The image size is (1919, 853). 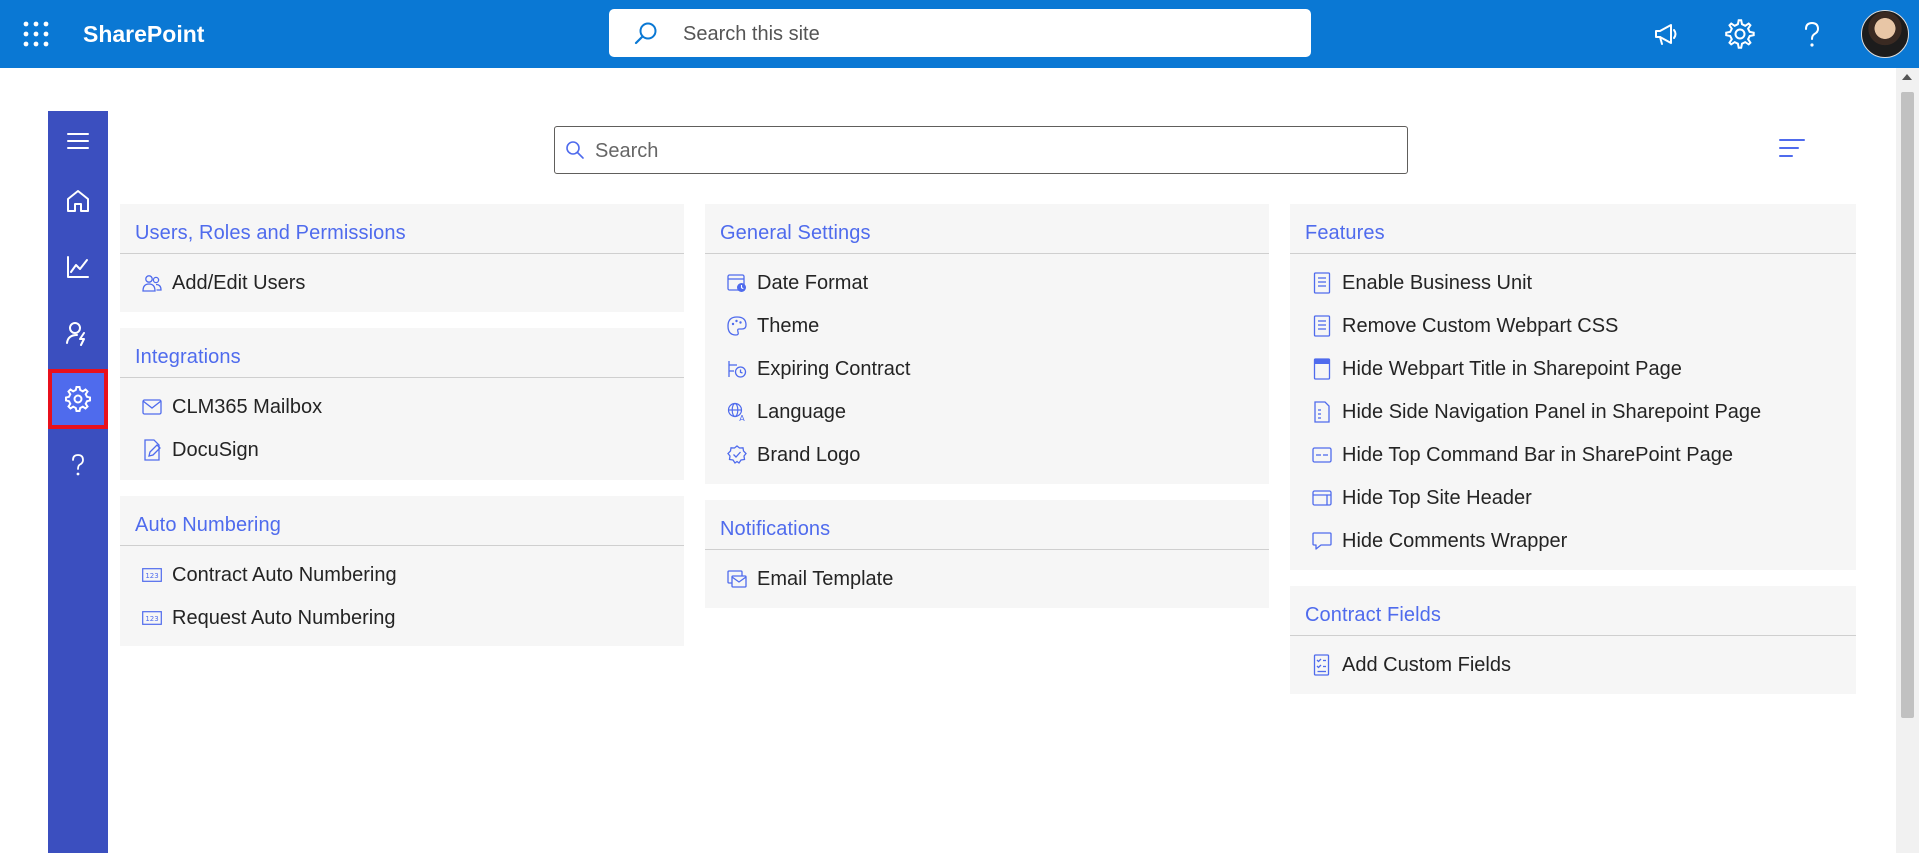 What do you see at coordinates (270, 233) in the screenshot?
I see `card-title: Users, Roles and Permissions` at bounding box center [270, 233].